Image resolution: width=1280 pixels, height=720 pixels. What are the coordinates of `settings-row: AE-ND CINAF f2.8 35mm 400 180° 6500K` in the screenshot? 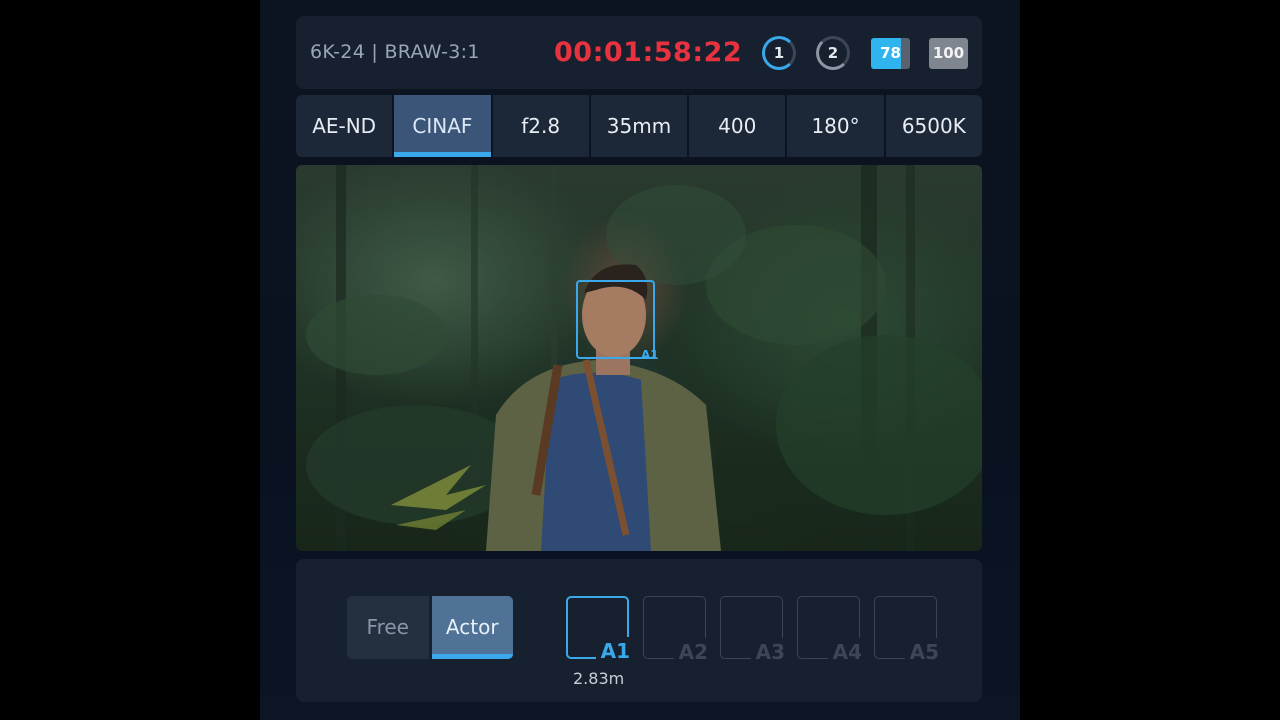 It's located at (639, 126).